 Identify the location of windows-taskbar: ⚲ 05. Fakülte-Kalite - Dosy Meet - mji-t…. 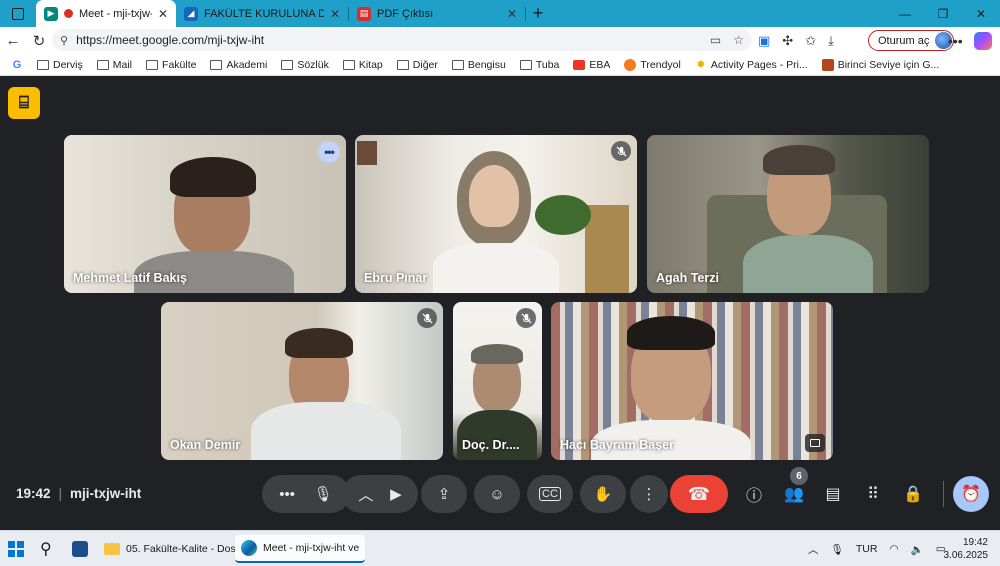
(500, 548).